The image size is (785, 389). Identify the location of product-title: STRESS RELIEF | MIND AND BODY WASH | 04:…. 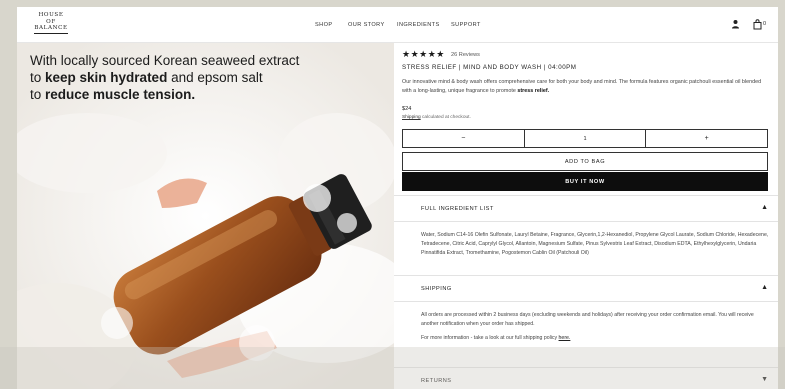
(489, 67).